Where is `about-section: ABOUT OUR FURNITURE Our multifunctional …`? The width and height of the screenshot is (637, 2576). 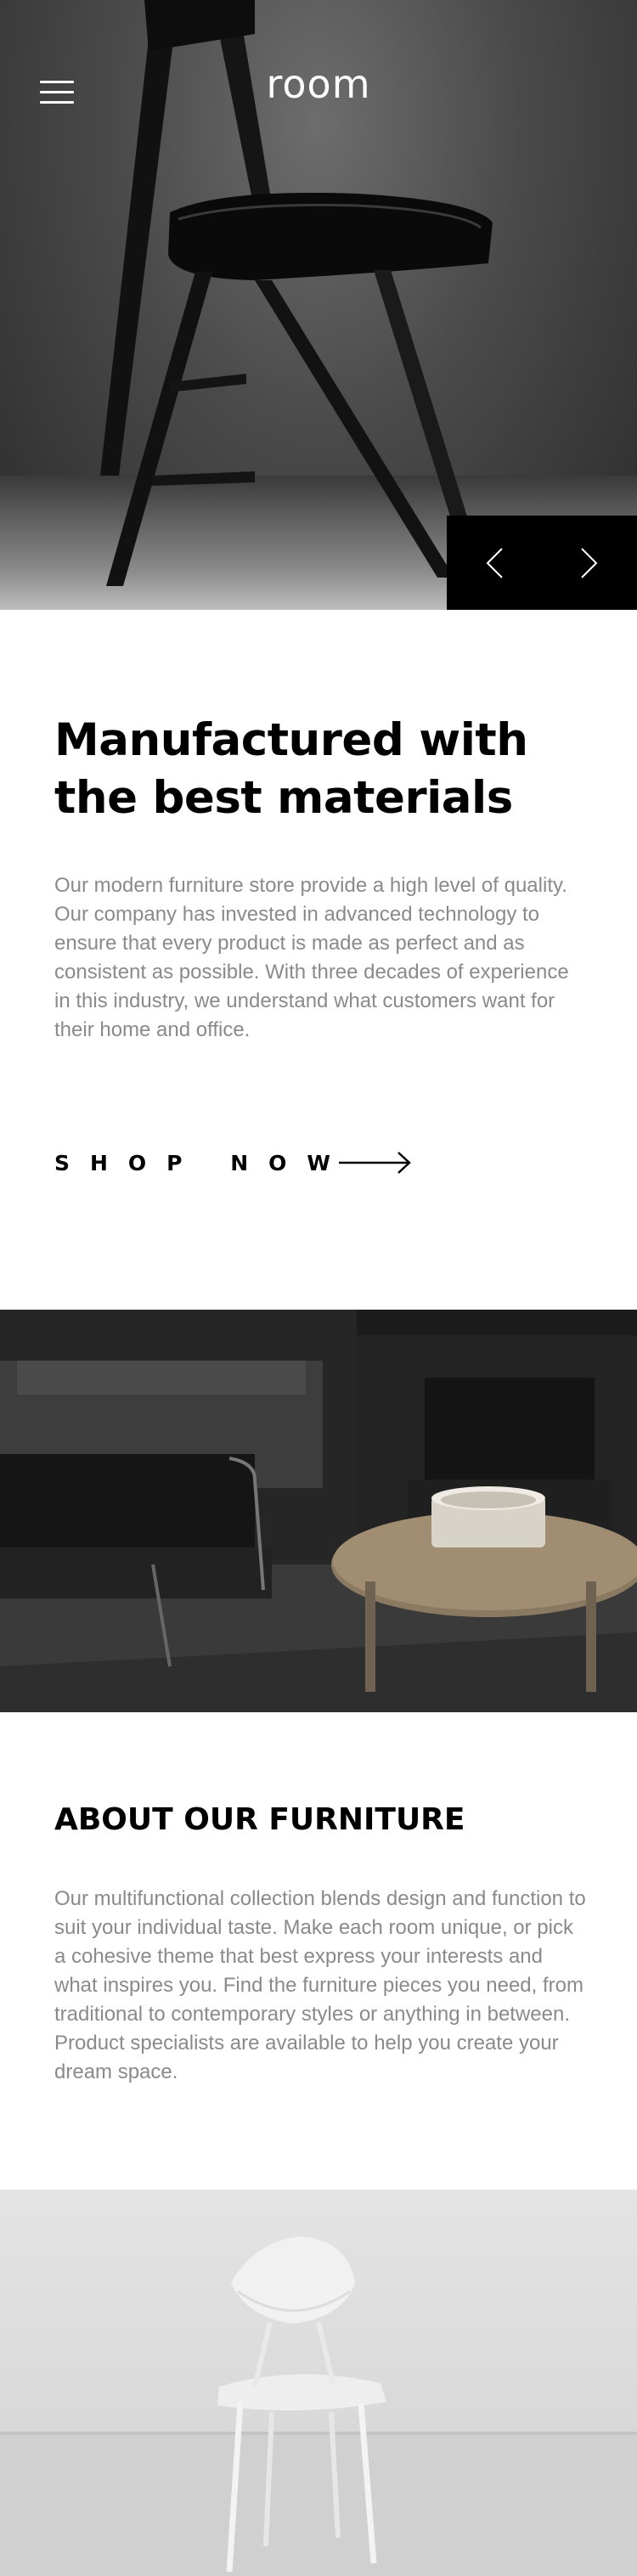 about-section: ABOUT OUR FURNITURE Our multifunctional … is located at coordinates (321, 1944).